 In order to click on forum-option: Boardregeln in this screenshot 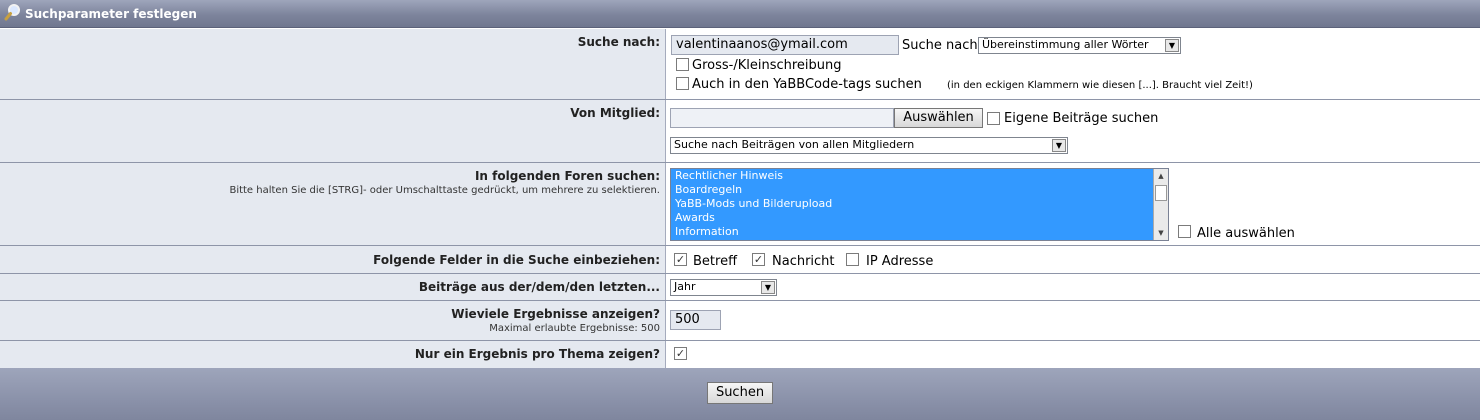, I will do `click(919, 190)`.